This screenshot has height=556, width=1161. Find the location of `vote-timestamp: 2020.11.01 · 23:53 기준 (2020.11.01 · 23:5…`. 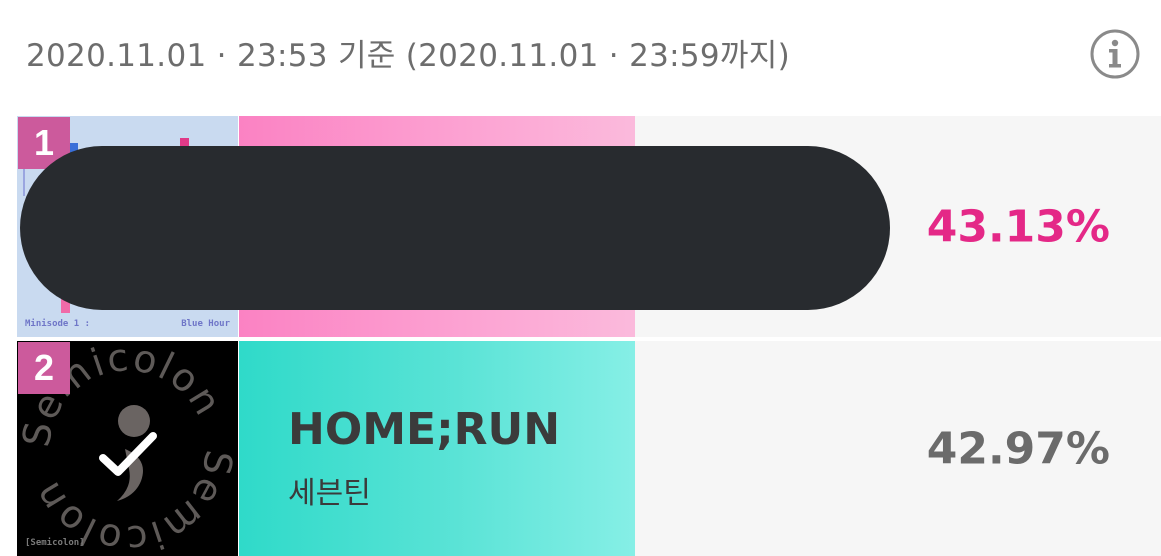

vote-timestamp: 2020.11.01 · 23:53 기준 (2020.11.01 · 23:5… is located at coordinates (408, 56).